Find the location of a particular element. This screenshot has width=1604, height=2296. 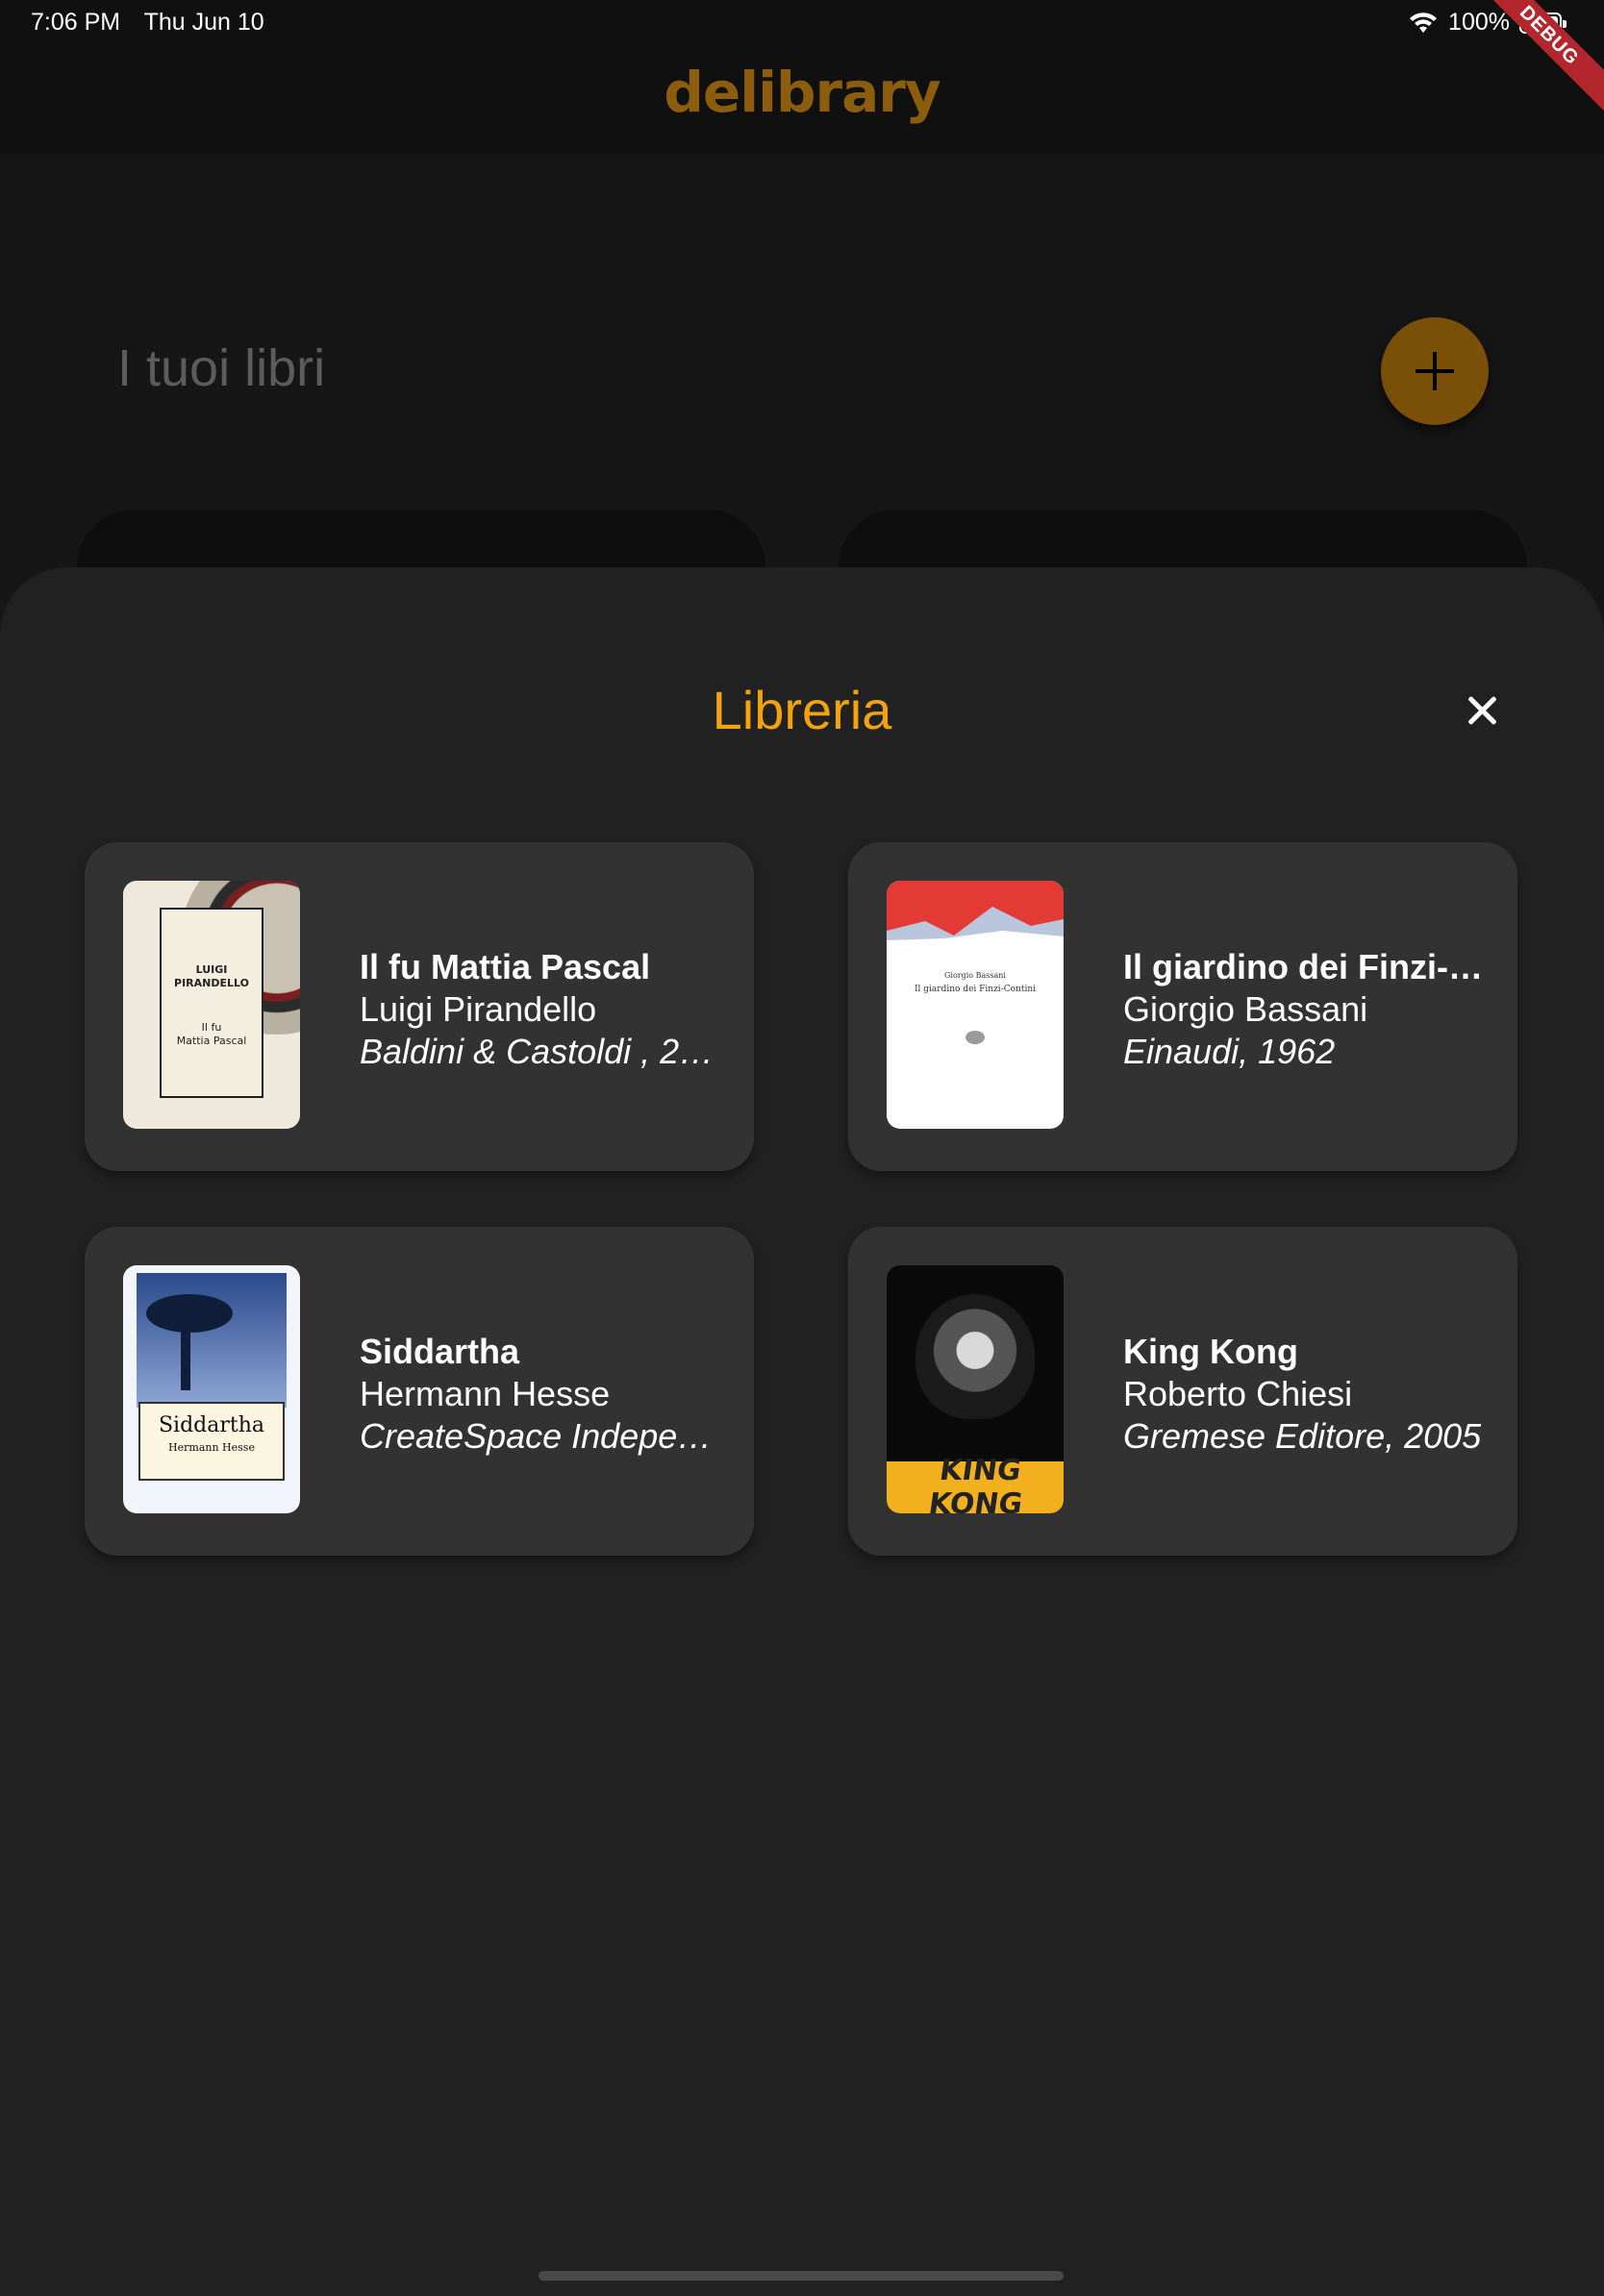

book-publisher: Gremese Editore, 2005 is located at coordinates (1302, 1436).